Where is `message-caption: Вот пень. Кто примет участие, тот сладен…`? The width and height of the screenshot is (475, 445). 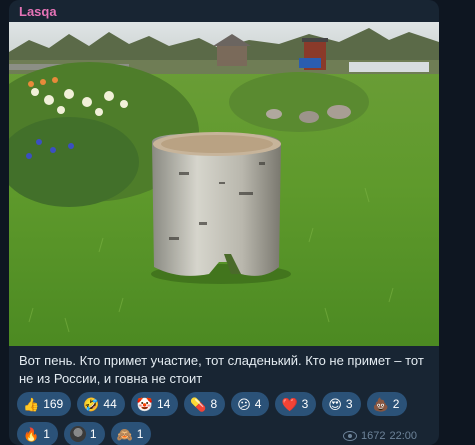 message-caption: Вот пень. Кто примет участие, тот сладен… is located at coordinates (221, 369).